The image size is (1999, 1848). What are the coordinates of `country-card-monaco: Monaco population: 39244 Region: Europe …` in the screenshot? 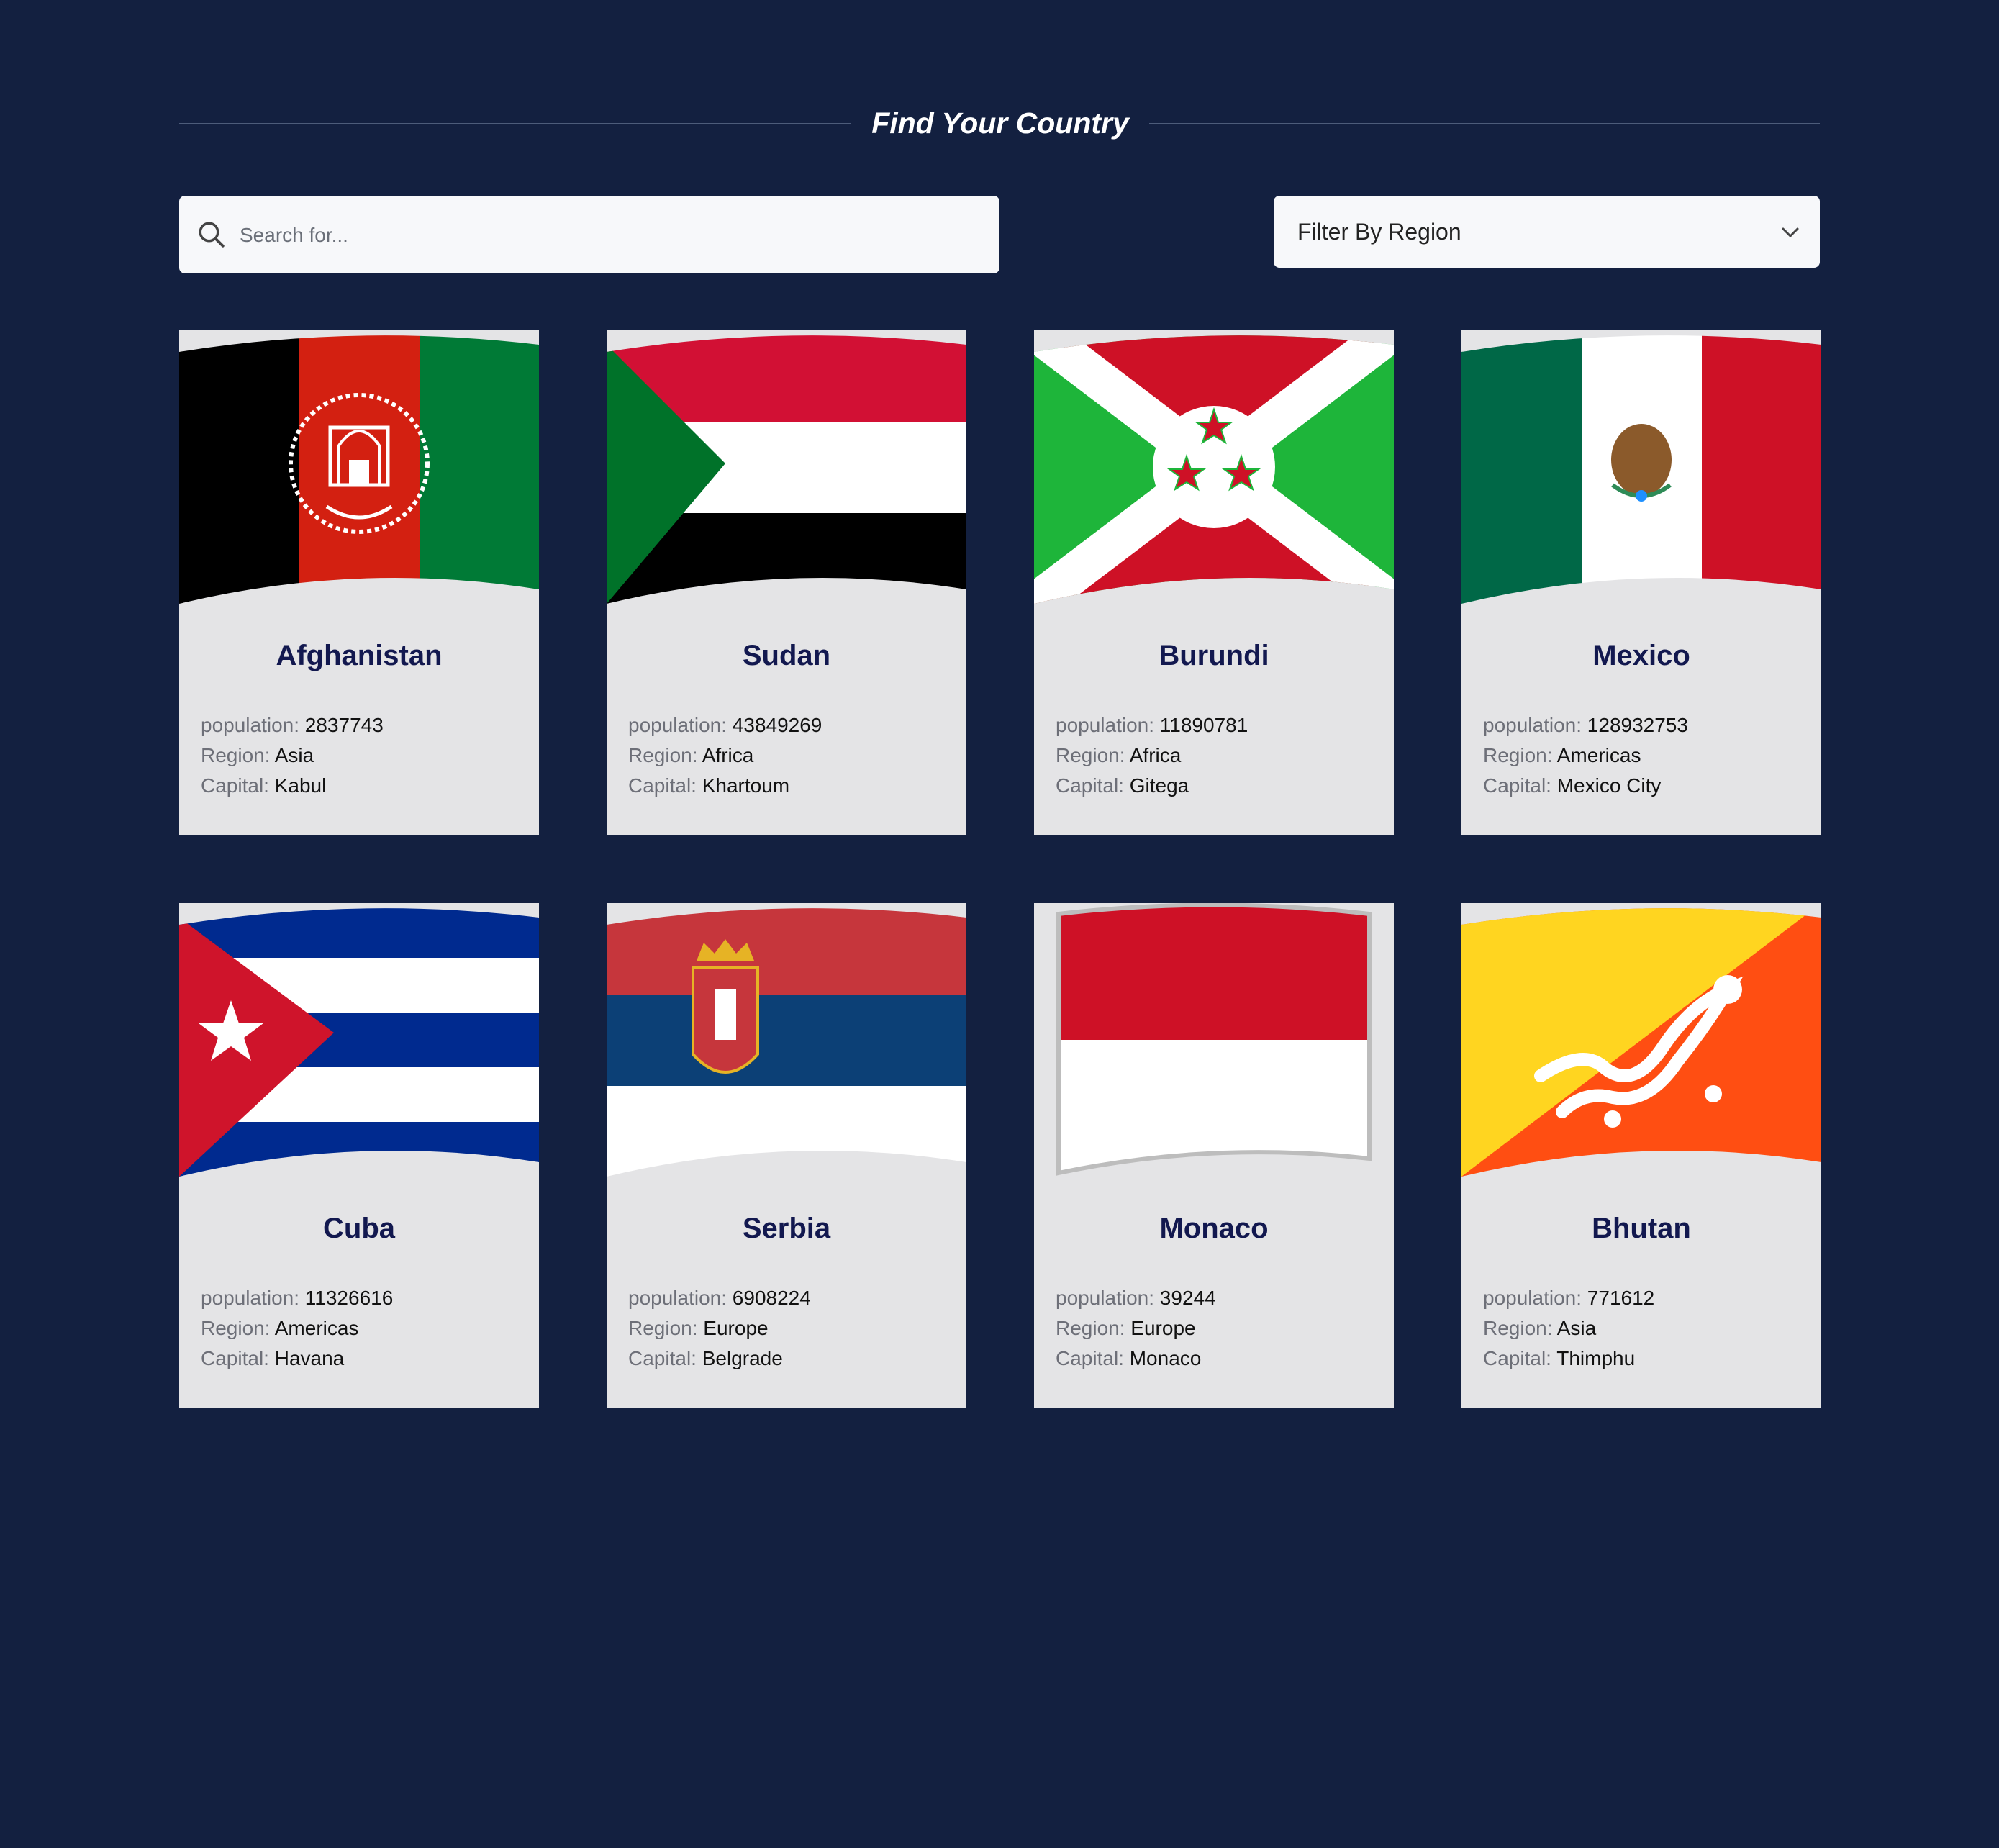 It's located at (1214, 1155).